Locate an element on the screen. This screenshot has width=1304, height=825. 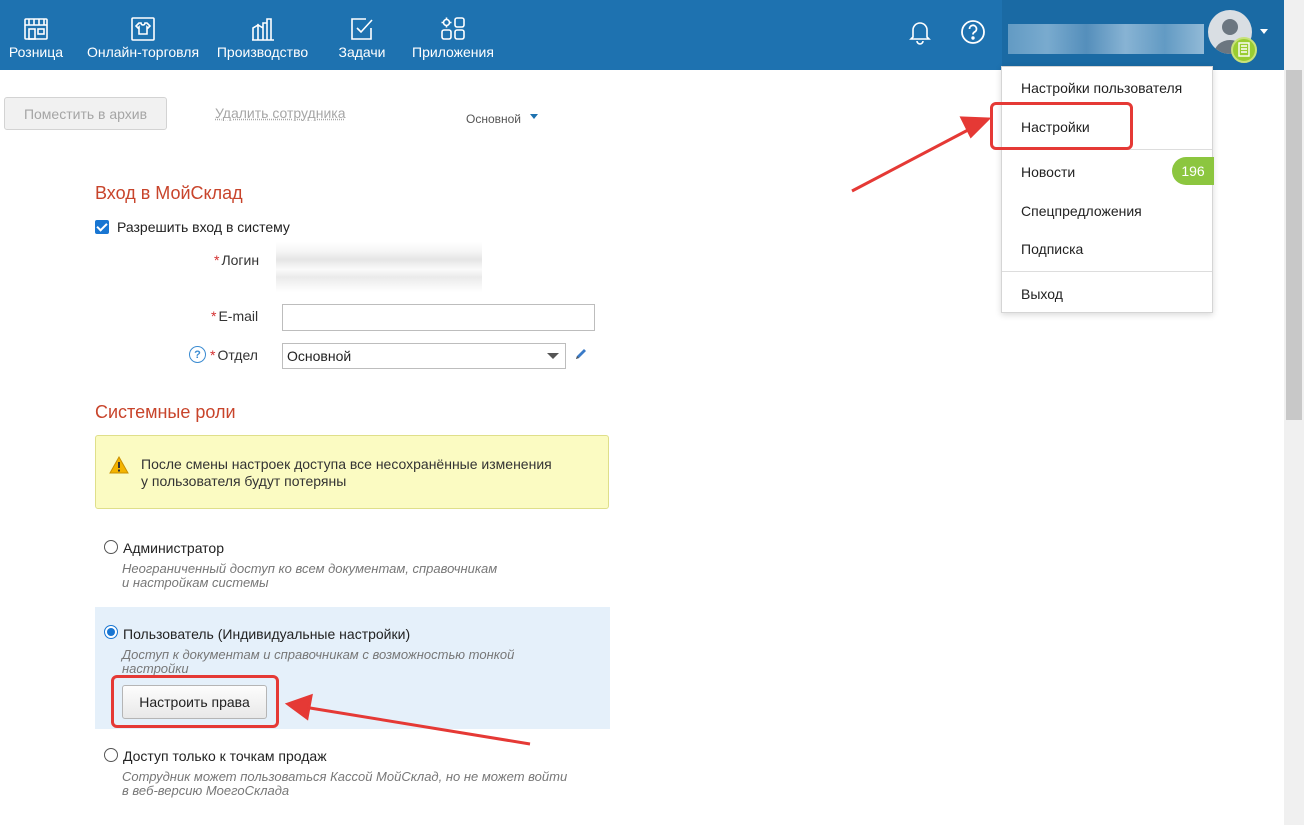
nav-item-apps: Приложения is located at coordinates (453, 35).